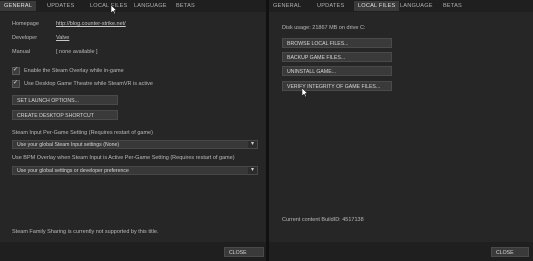 The width and height of the screenshot is (533, 261). Describe the element at coordinates (25, 24) in the screenshot. I see `homepage-label: Homepage` at that location.